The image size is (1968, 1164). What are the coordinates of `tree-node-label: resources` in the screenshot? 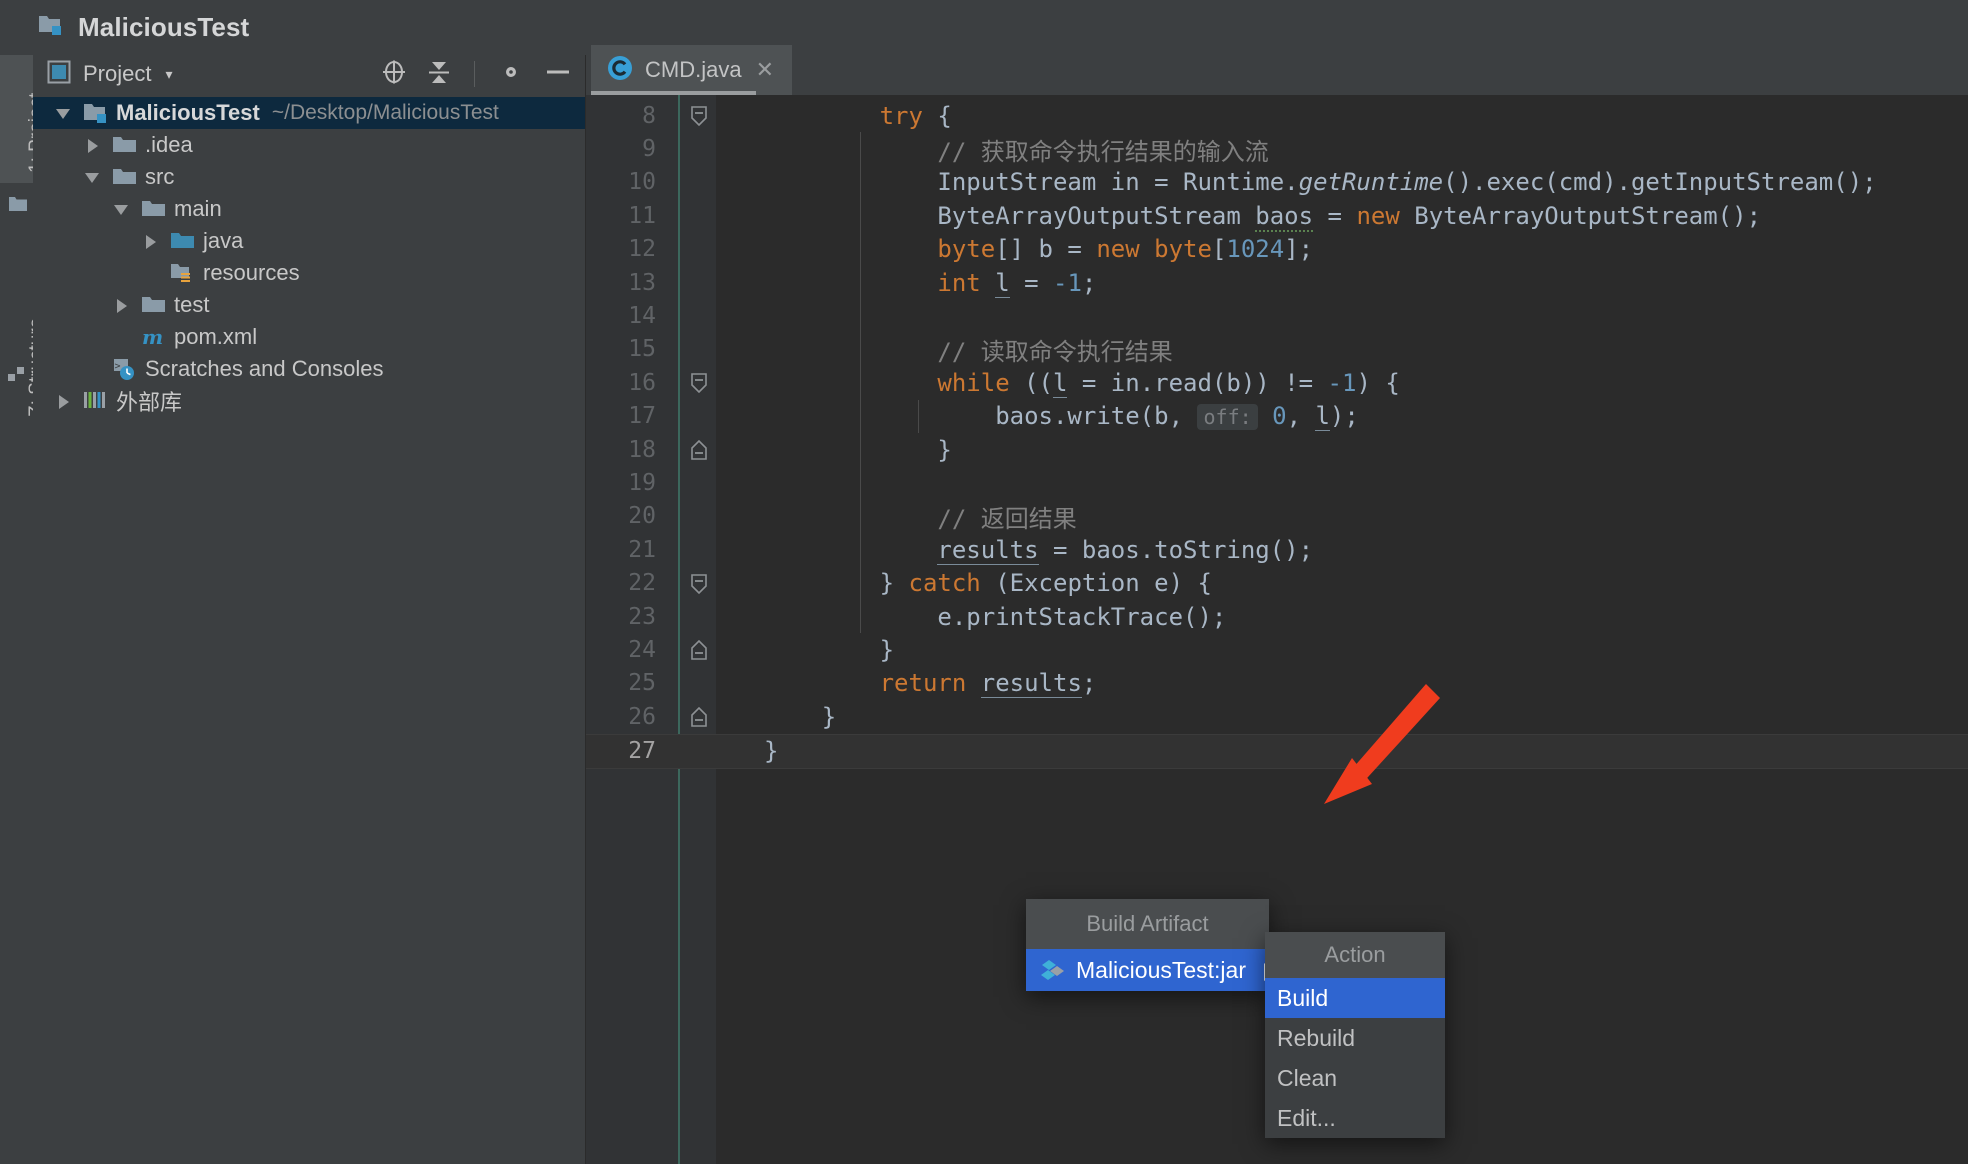 It's located at (251, 272).